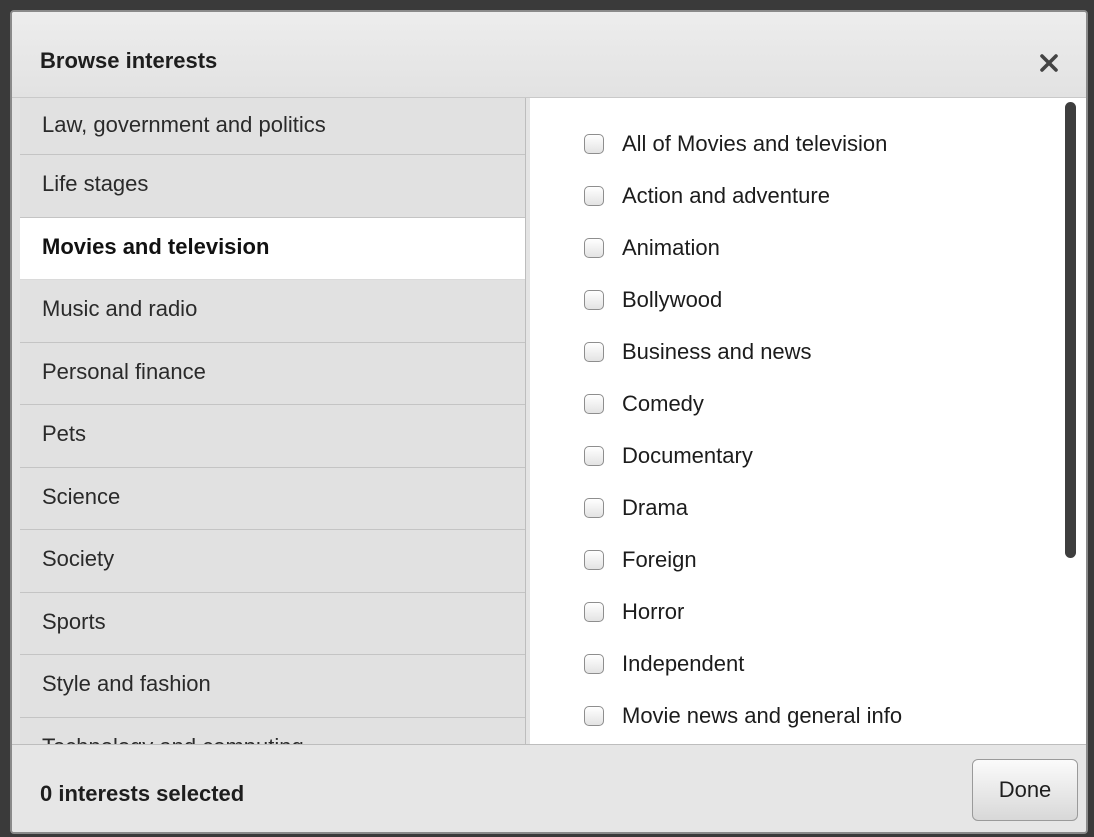  Describe the element at coordinates (272, 126) in the screenshot. I see `category-item: Law, government and politics` at that location.